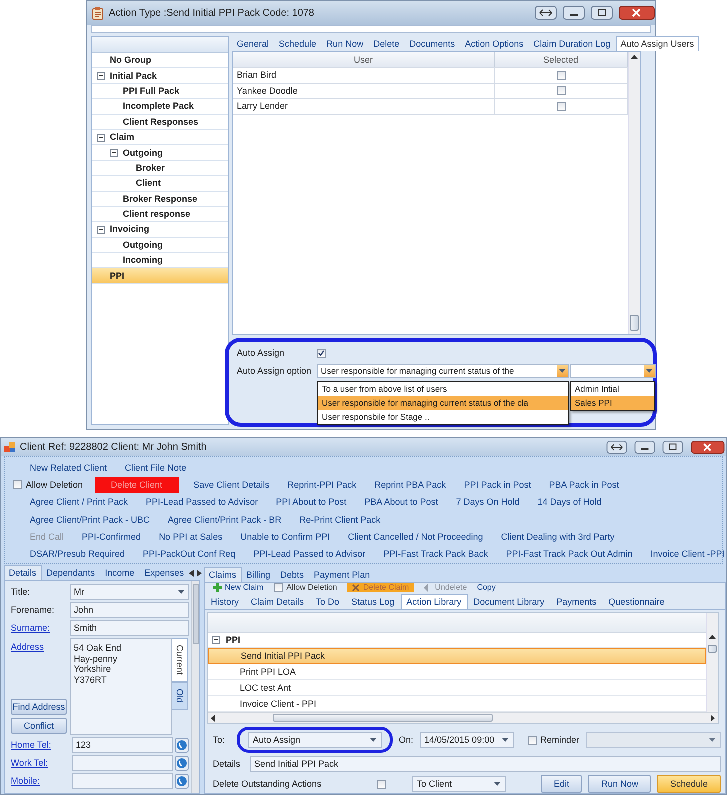 This screenshot has height=795, width=727. I want to click on action-link: PPI Pack in Post, so click(497, 484).